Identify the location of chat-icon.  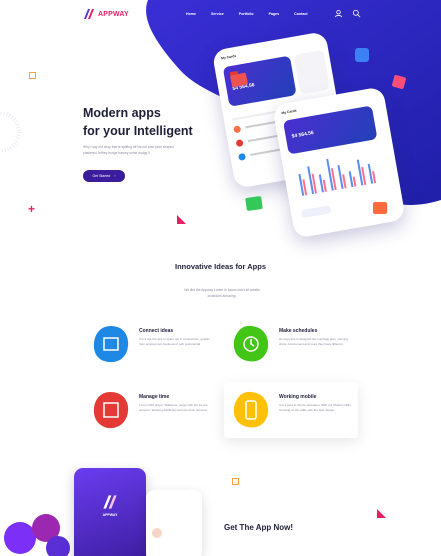
(254, 203).